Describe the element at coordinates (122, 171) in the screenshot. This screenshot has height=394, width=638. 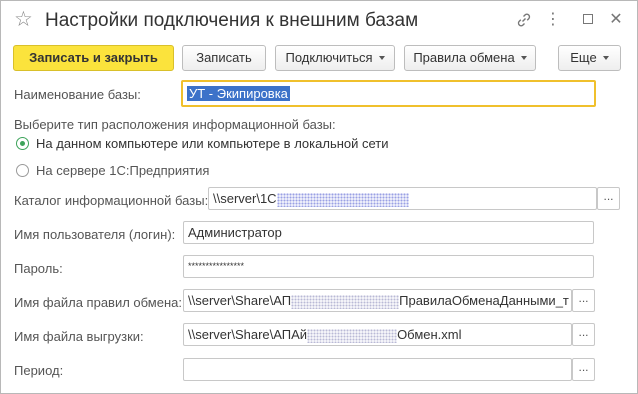
I see `radio-server-label: На сервере 1С:Предприятия` at that location.